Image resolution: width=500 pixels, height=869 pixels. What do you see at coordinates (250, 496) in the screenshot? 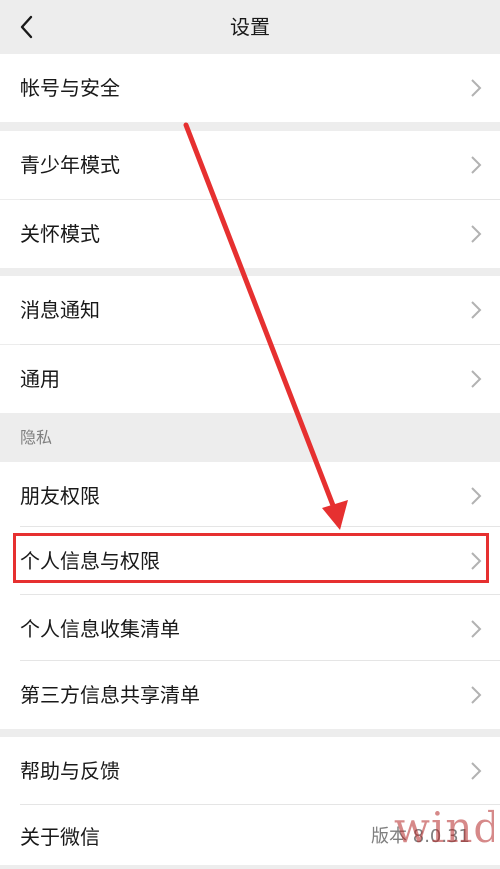
I see `settings-item-friend-permissions: 朋友权限` at bounding box center [250, 496].